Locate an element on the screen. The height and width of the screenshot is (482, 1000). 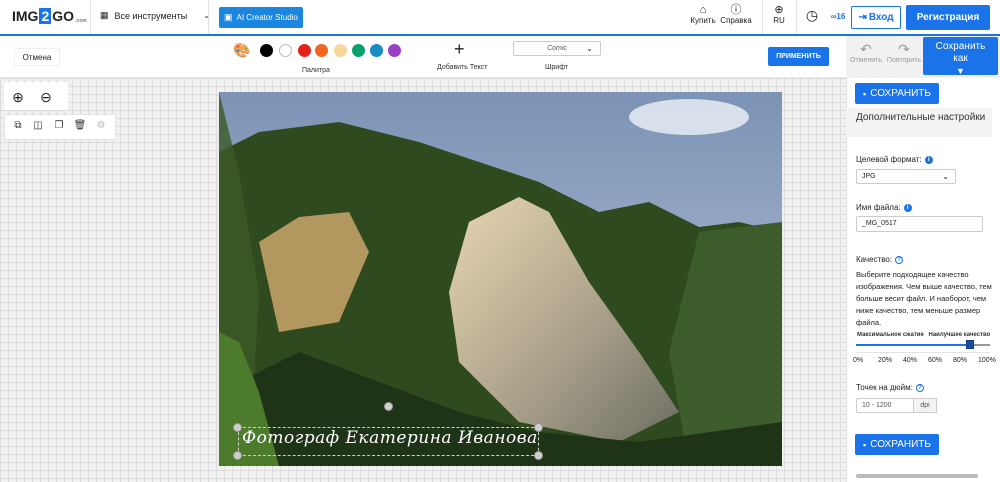
palette-label: Палитра is located at coordinates (316, 70).